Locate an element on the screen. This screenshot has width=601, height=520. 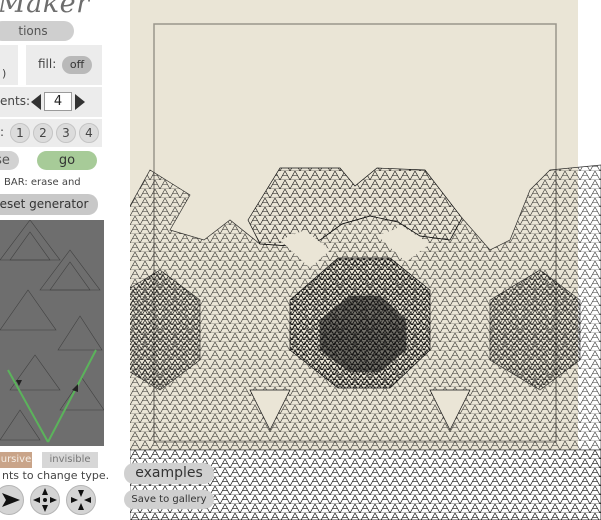
type-option-4: 4 is located at coordinates (89, 133).